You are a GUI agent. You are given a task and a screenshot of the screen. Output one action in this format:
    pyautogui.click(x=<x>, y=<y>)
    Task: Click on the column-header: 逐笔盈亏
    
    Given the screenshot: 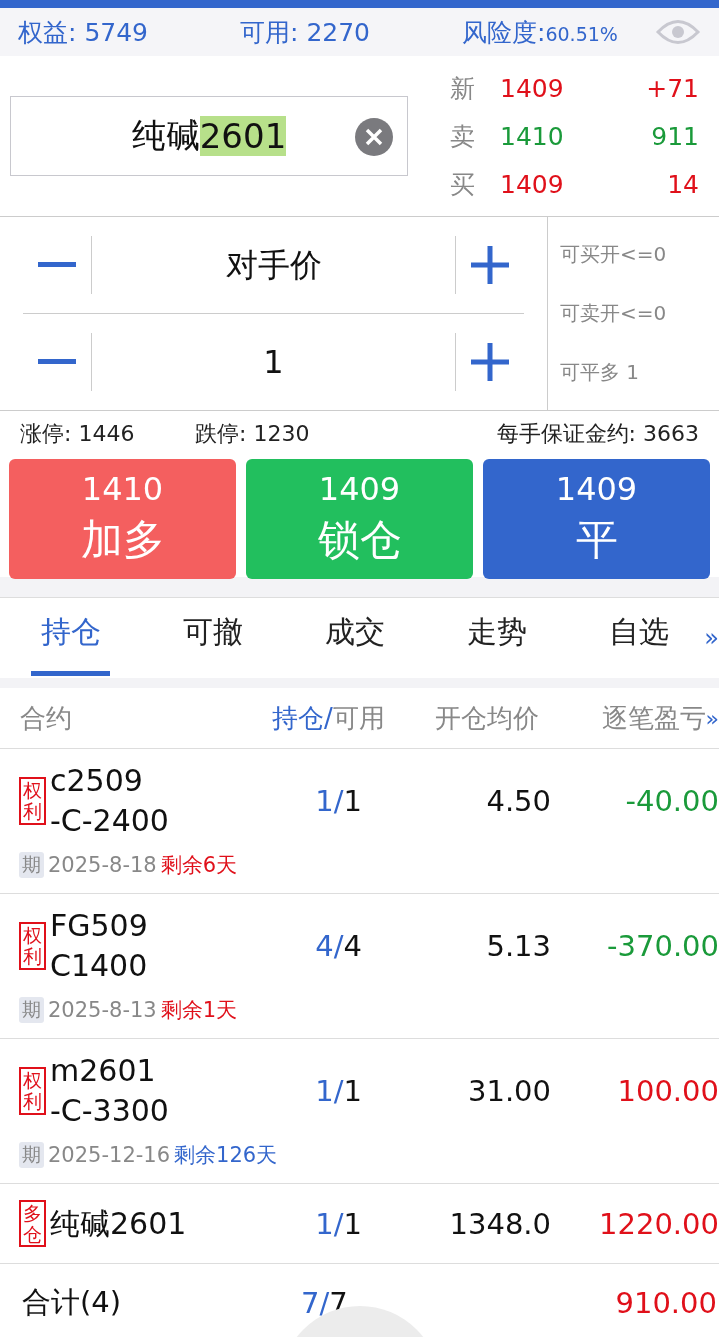 What is the action you would take?
    pyautogui.click(x=653, y=718)
    